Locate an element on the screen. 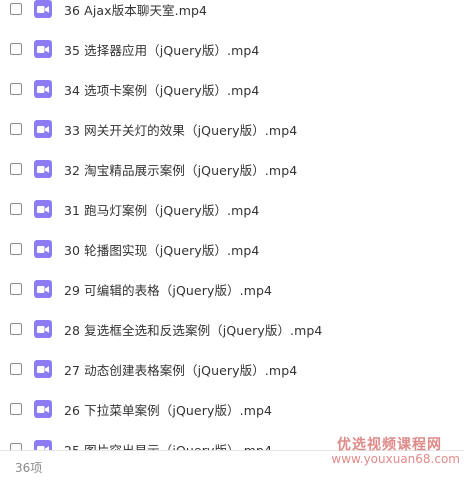 The image size is (464, 483). file-row: 32 淘宝精品展示案例（jQuery版）.mp4 is located at coordinates (232, 169).